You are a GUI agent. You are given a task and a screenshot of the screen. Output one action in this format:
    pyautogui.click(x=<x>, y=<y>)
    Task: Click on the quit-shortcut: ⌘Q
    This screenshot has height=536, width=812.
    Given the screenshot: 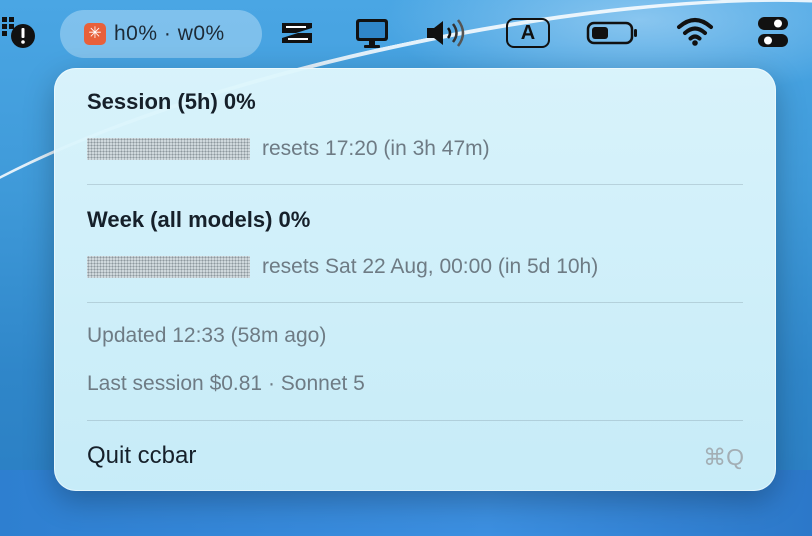 What is the action you would take?
    pyautogui.click(x=723, y=457)
    